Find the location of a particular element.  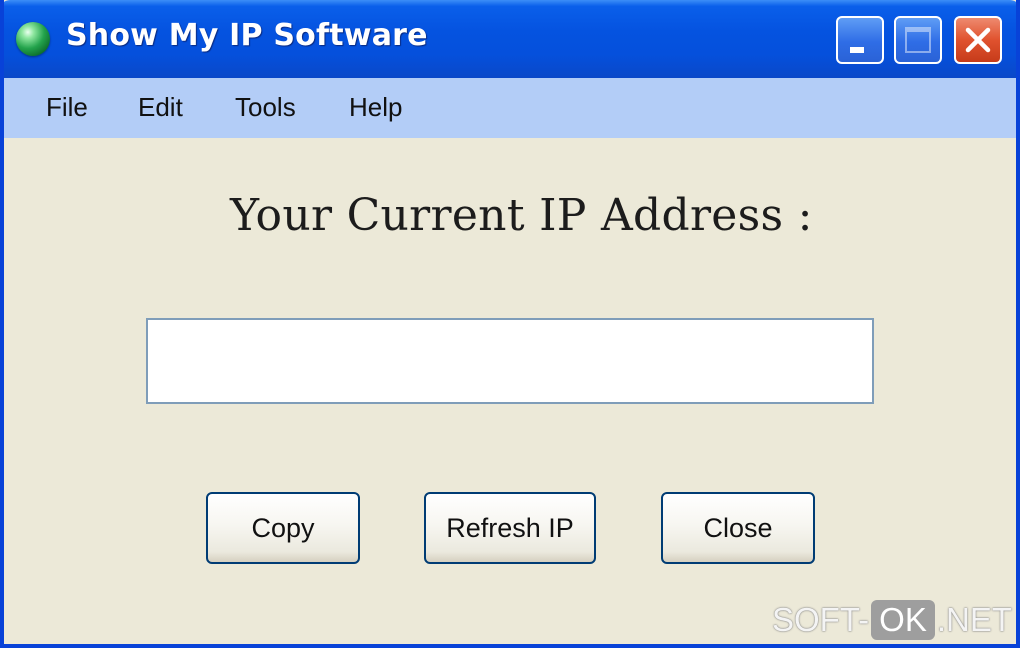

ip-address-heading: Your Current IP Address : is located at coordinates (521, 215).